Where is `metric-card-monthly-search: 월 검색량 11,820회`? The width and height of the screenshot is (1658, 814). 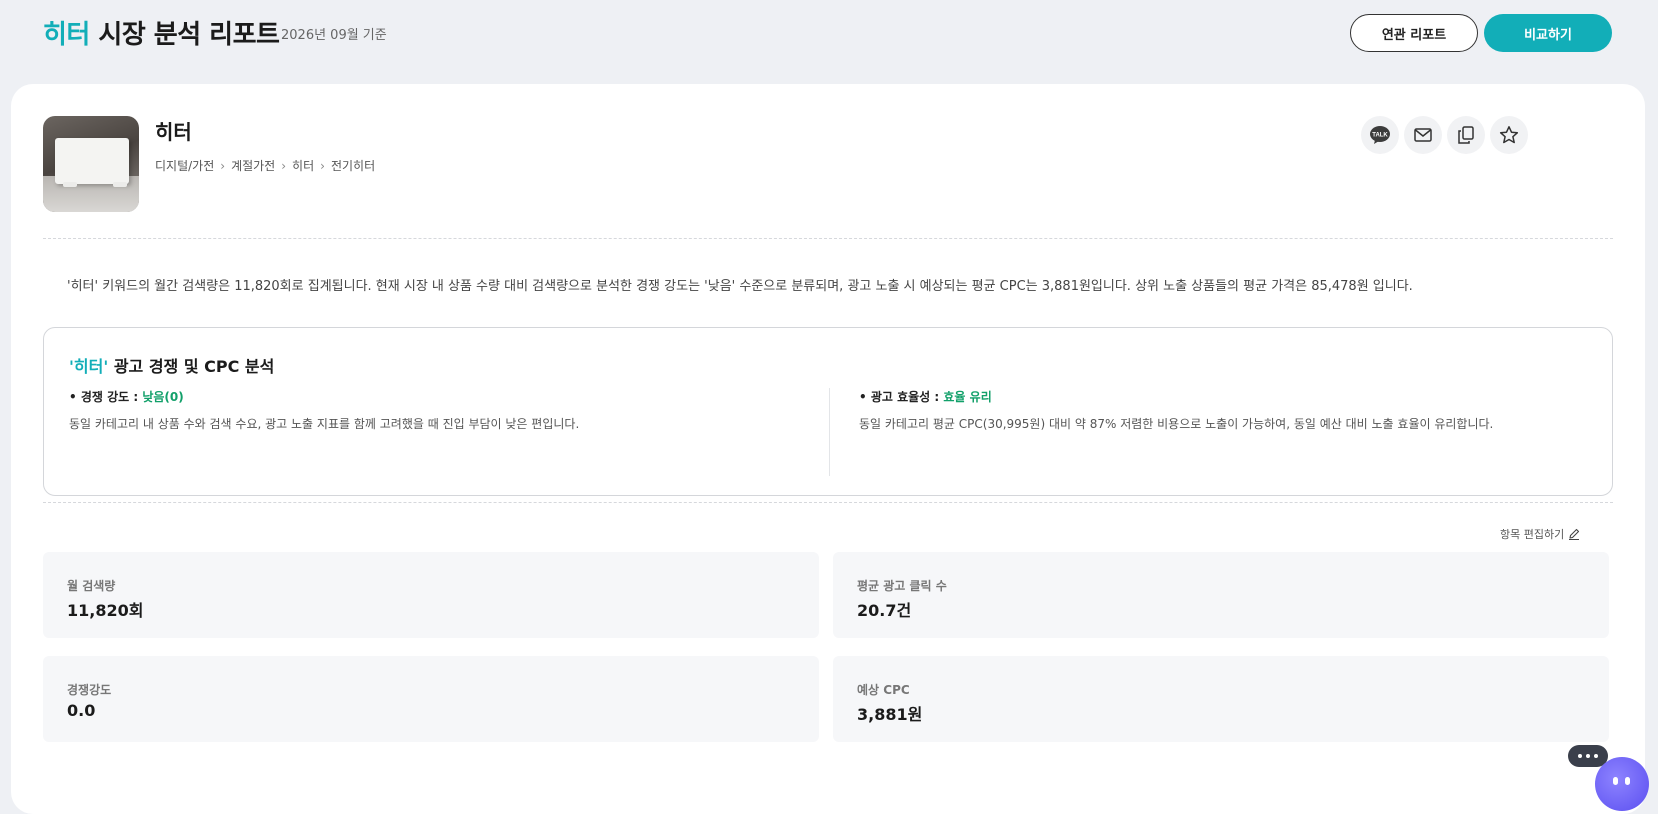
metric-card-monthly-search: 월 검색량 11,820회 is located at coordinates (431, 595).